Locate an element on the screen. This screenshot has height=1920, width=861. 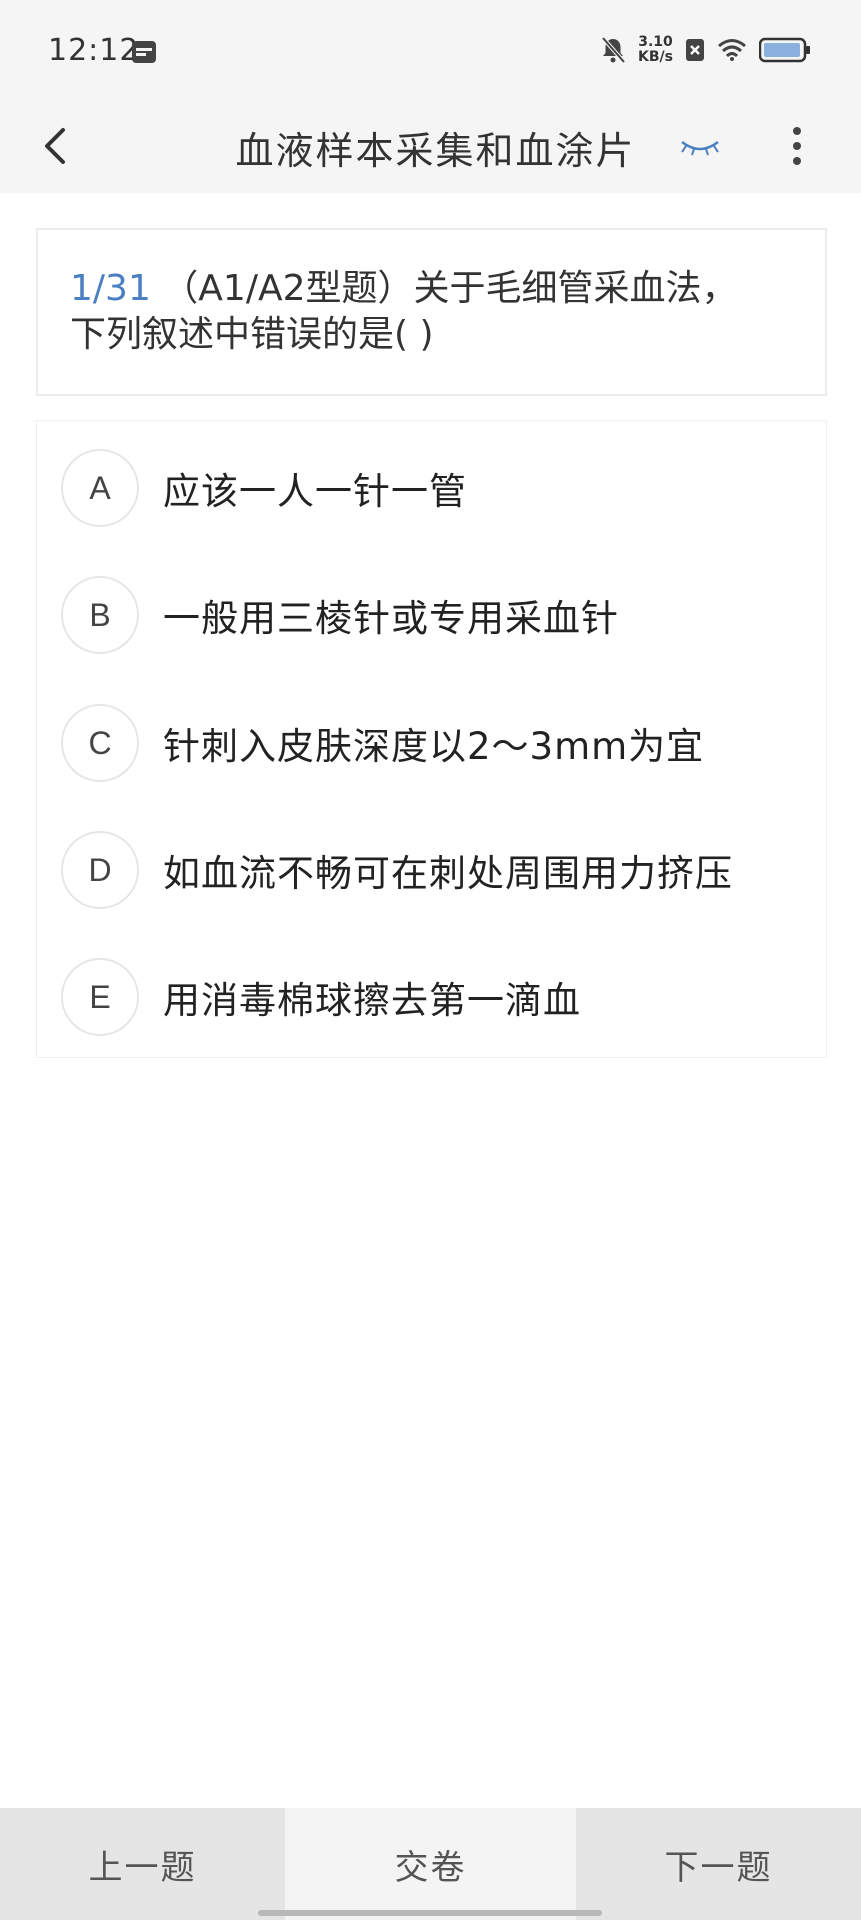
bottom-bar: 上一题 交卷 下一题 is located at coordinates (430, 1864).